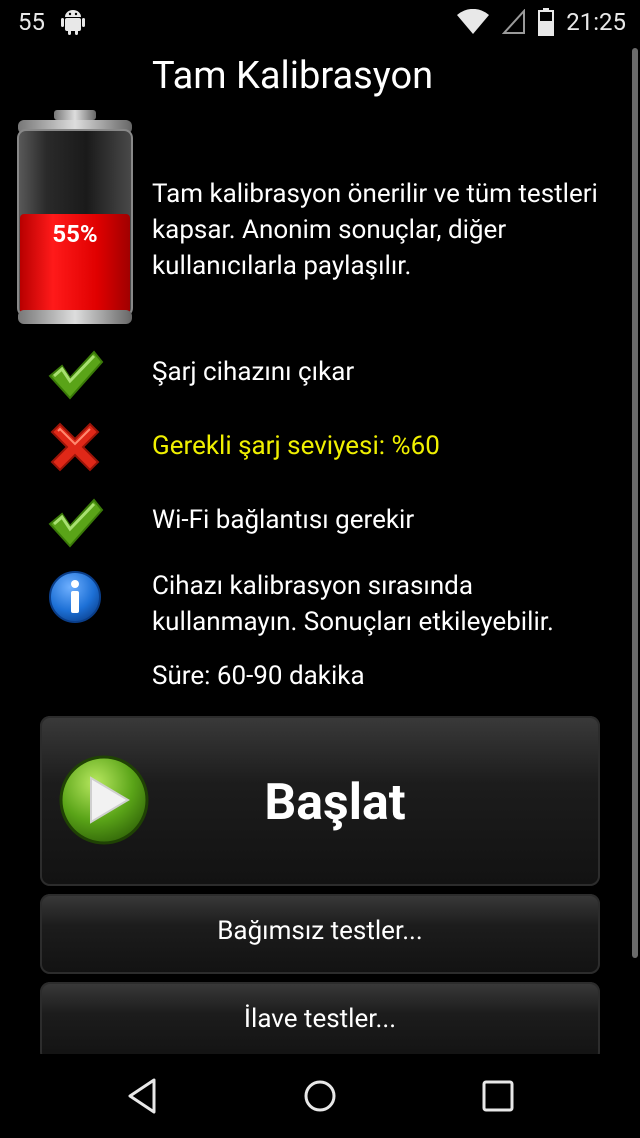  Describe the element at coordinates (72, 22) in the screenshot. I see `android-icon` at that location.